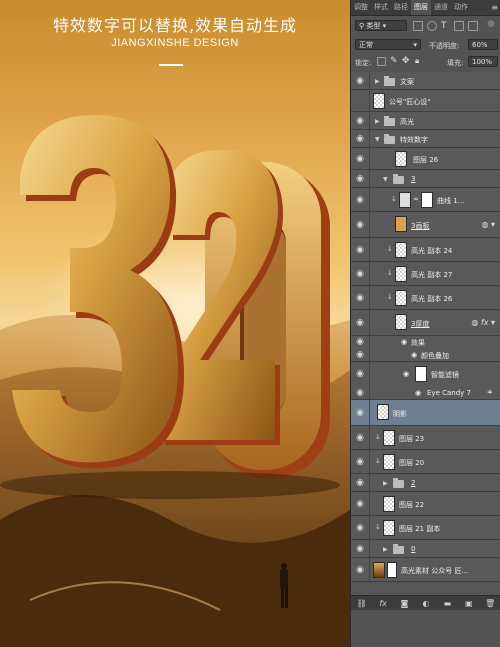 The height and width of the screenshot is (647, 500). I want to click on filter-toggle-icon: ●, so click(491, 24).